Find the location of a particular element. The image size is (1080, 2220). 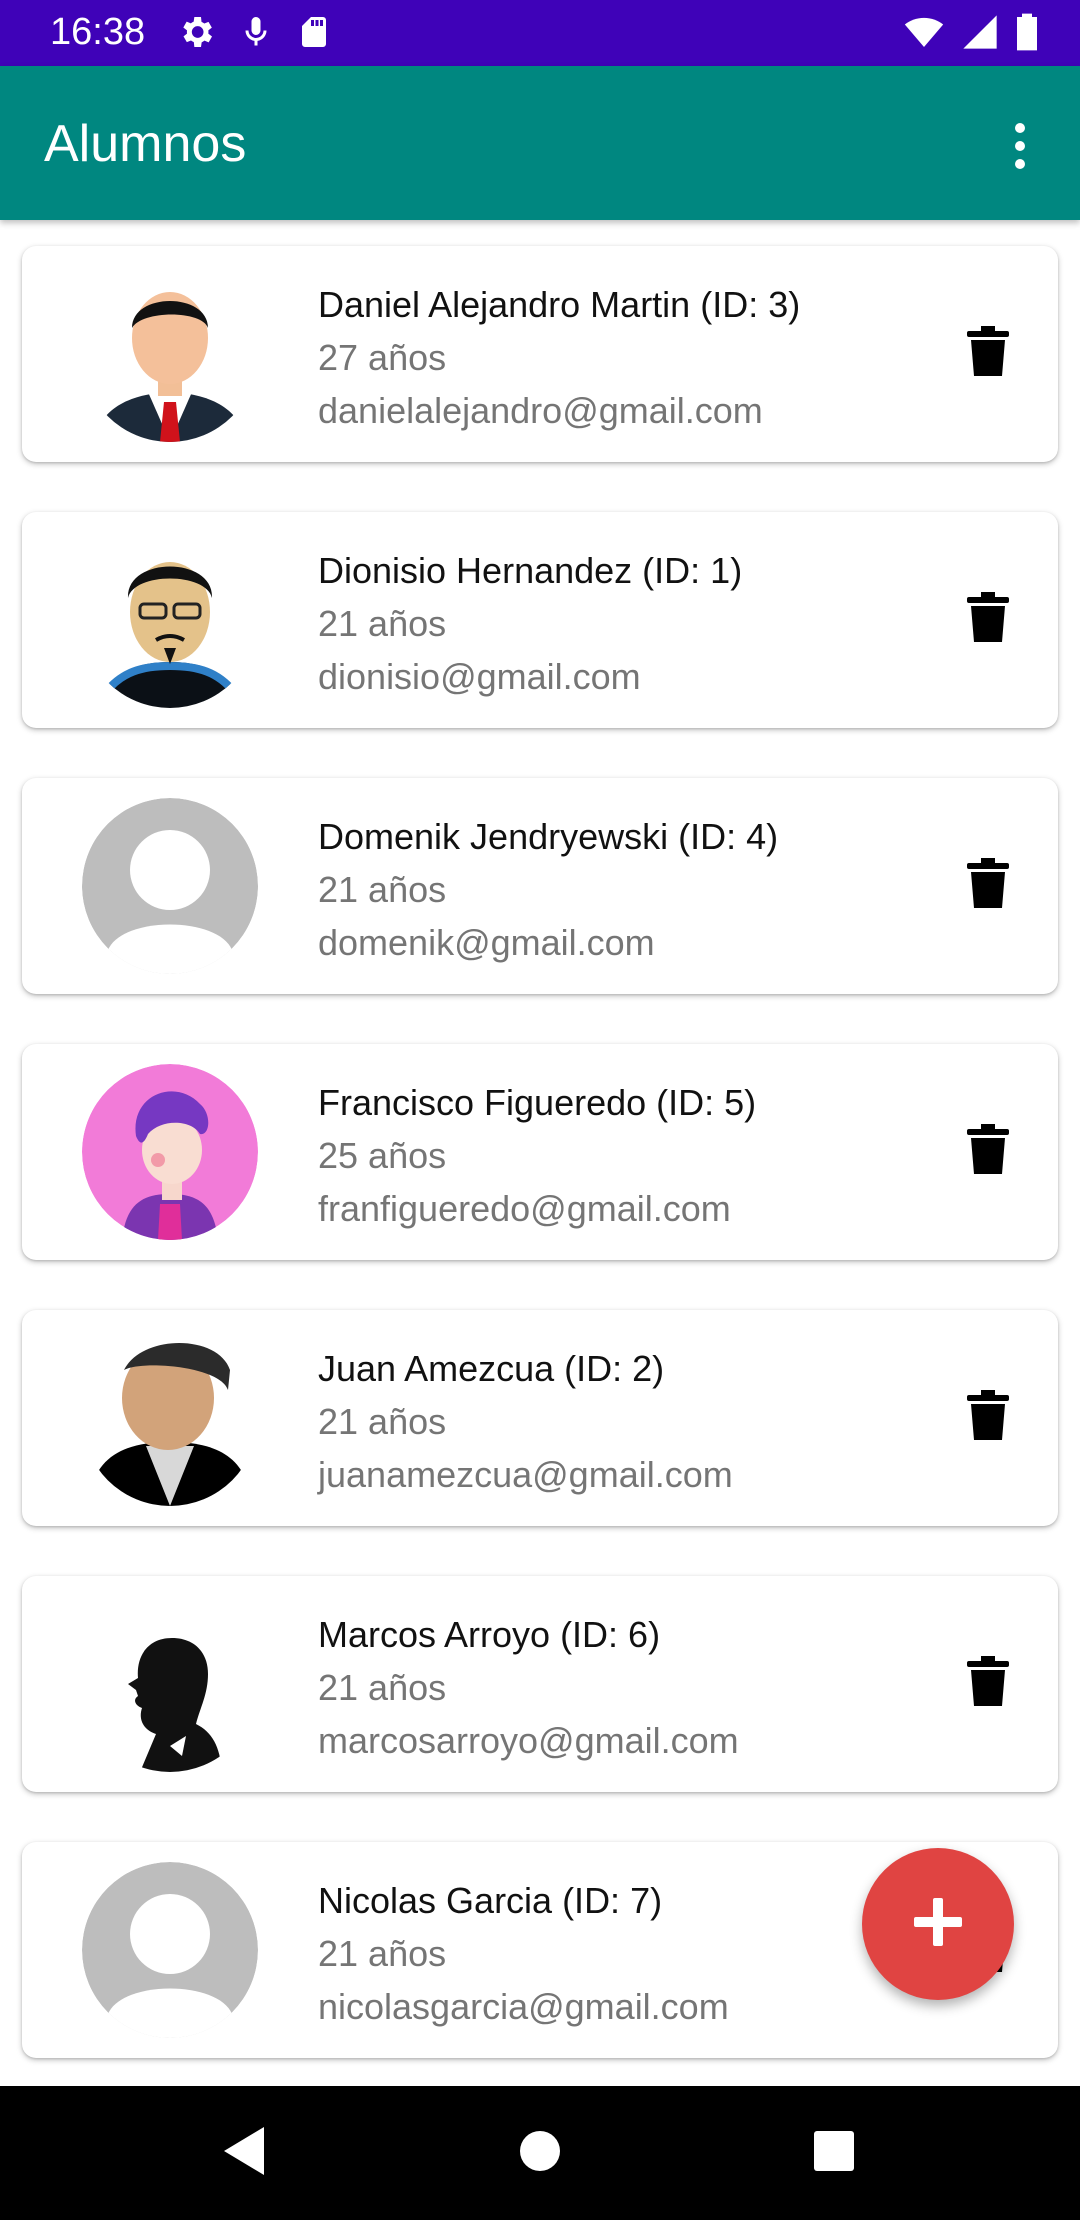

battery-icon is located at coordinates (1027, 32).